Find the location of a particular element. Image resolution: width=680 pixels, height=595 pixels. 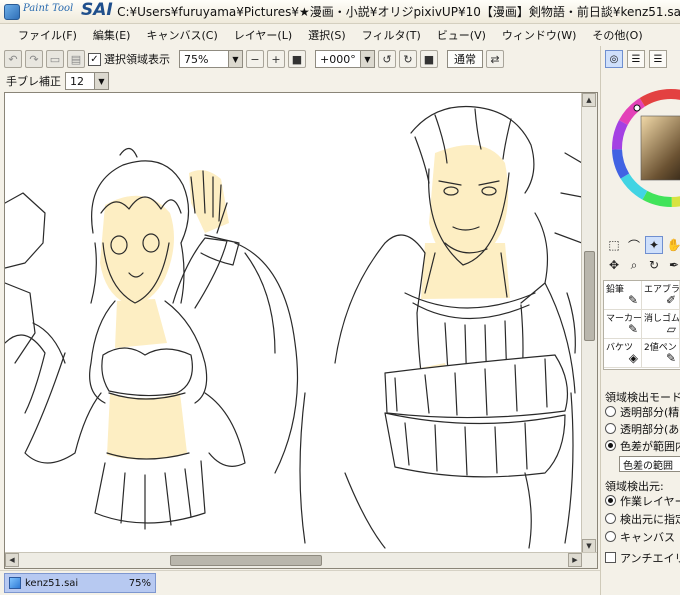

menu-file: ファイル(F) is located at coordinates (47, 35).